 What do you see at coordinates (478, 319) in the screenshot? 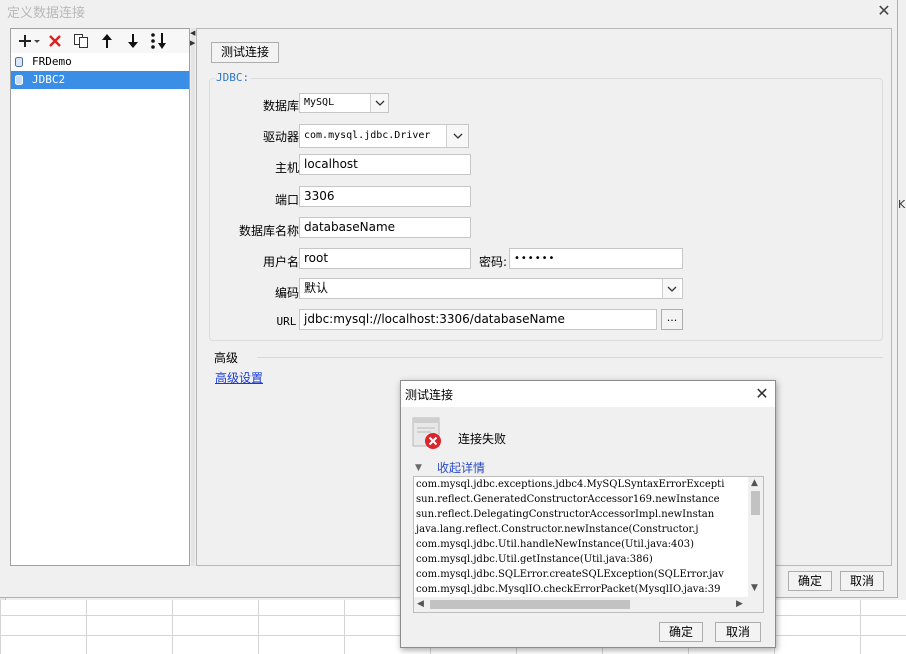
I see `url-input: jdbc:mysql://localhost:3306/databaseName` at bounding box center [478, 319].